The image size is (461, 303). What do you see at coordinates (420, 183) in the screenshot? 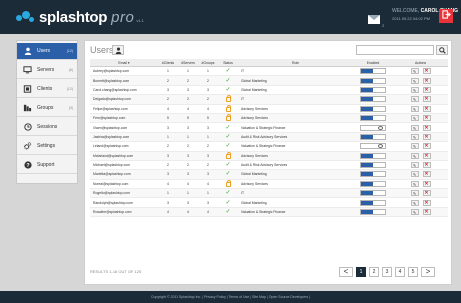
I see `cell-actions: ✎ ✕` at bounding box center [420, 183].